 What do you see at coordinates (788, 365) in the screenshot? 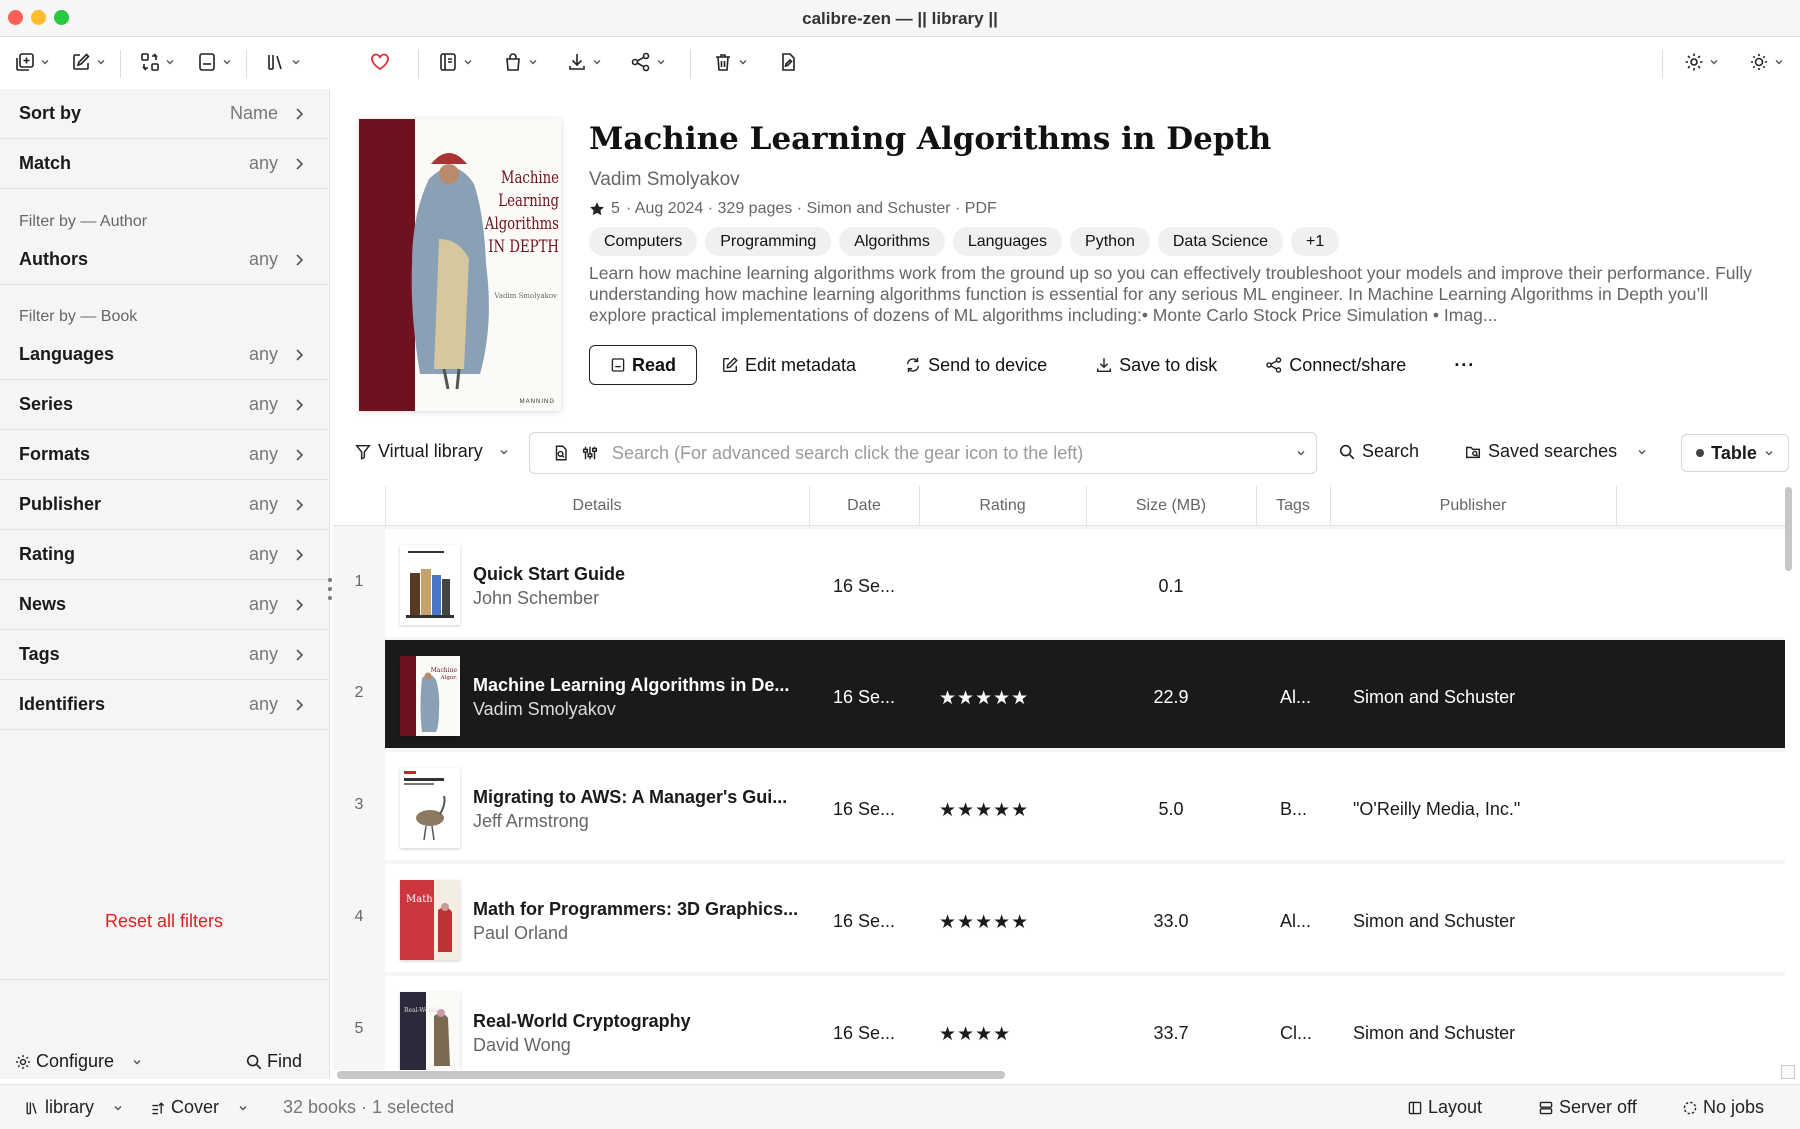
I see `edit-metadata-button: Edit metadata` at bounding box center [788, 365].